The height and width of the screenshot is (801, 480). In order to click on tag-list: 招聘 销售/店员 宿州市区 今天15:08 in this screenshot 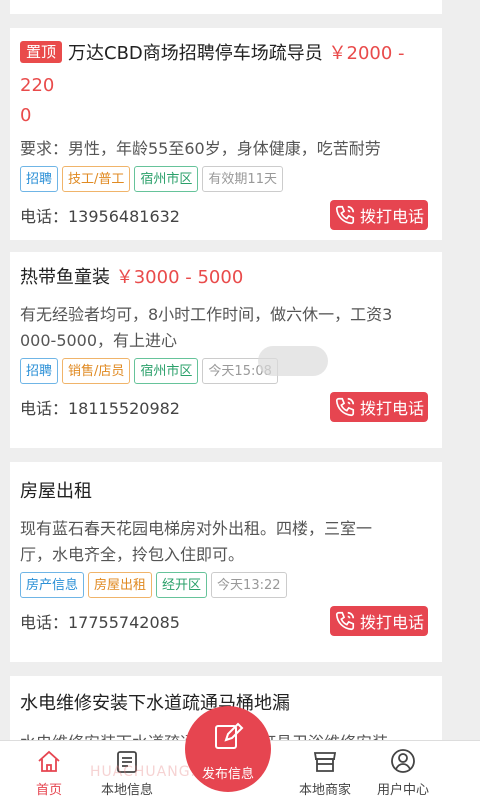, I will do `click(226, 373)`.